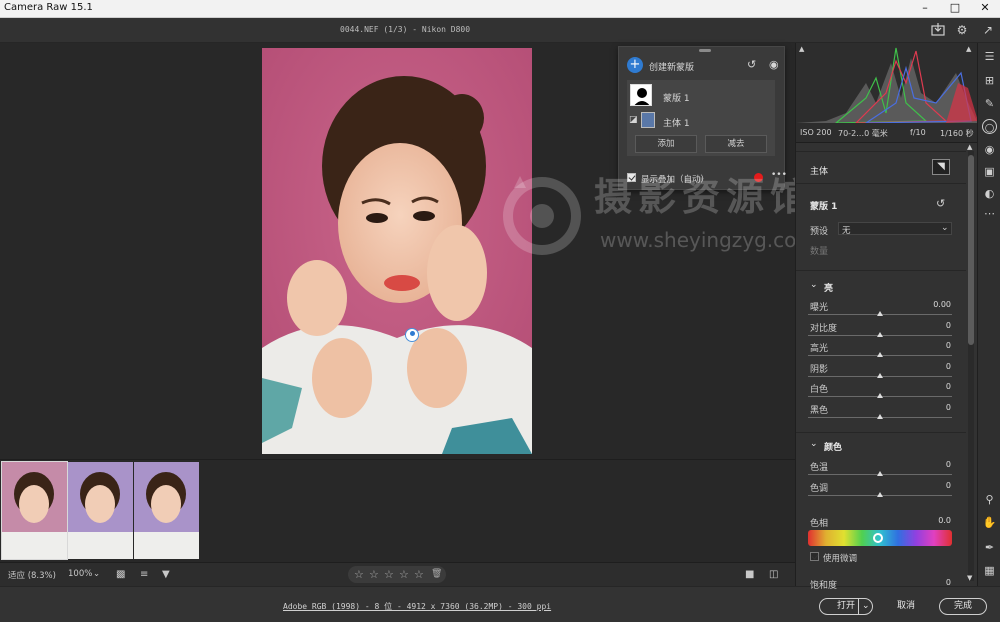  Describe the element at coordinates (989, 126) in the screenshot. I see `mask-icon: ○` at that location.